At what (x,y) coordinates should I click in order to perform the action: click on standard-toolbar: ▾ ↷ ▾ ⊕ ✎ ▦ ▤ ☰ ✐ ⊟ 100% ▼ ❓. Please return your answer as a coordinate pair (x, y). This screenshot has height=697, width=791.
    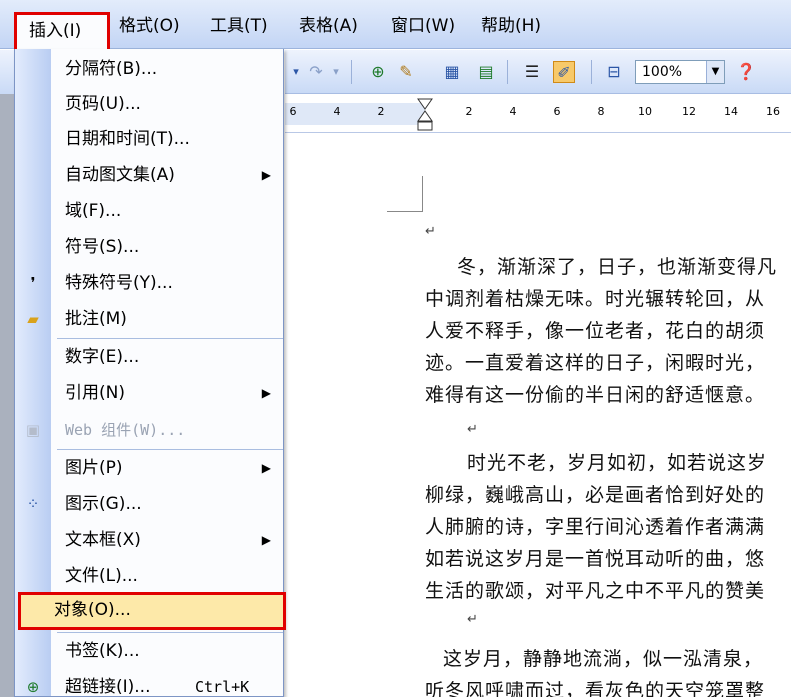
    Looking at the image, I should click on (538, 72).